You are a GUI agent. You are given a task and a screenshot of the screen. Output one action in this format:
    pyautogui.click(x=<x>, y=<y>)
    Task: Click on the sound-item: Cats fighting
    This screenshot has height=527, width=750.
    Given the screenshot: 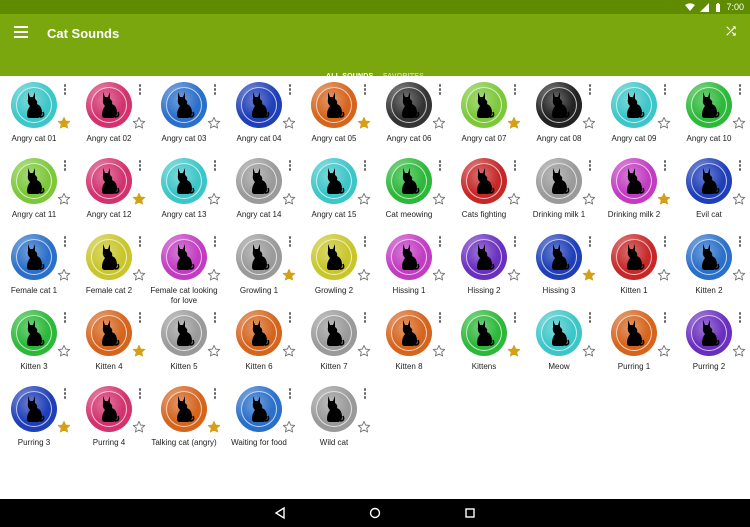 What is the action you would take?
    pyautogui.click(x=487, y=190)
    